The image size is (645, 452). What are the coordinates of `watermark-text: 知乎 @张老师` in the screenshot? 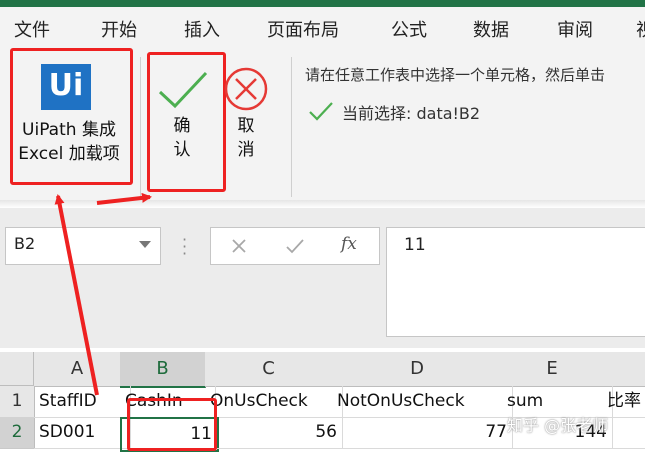 It's located at (558, 425).